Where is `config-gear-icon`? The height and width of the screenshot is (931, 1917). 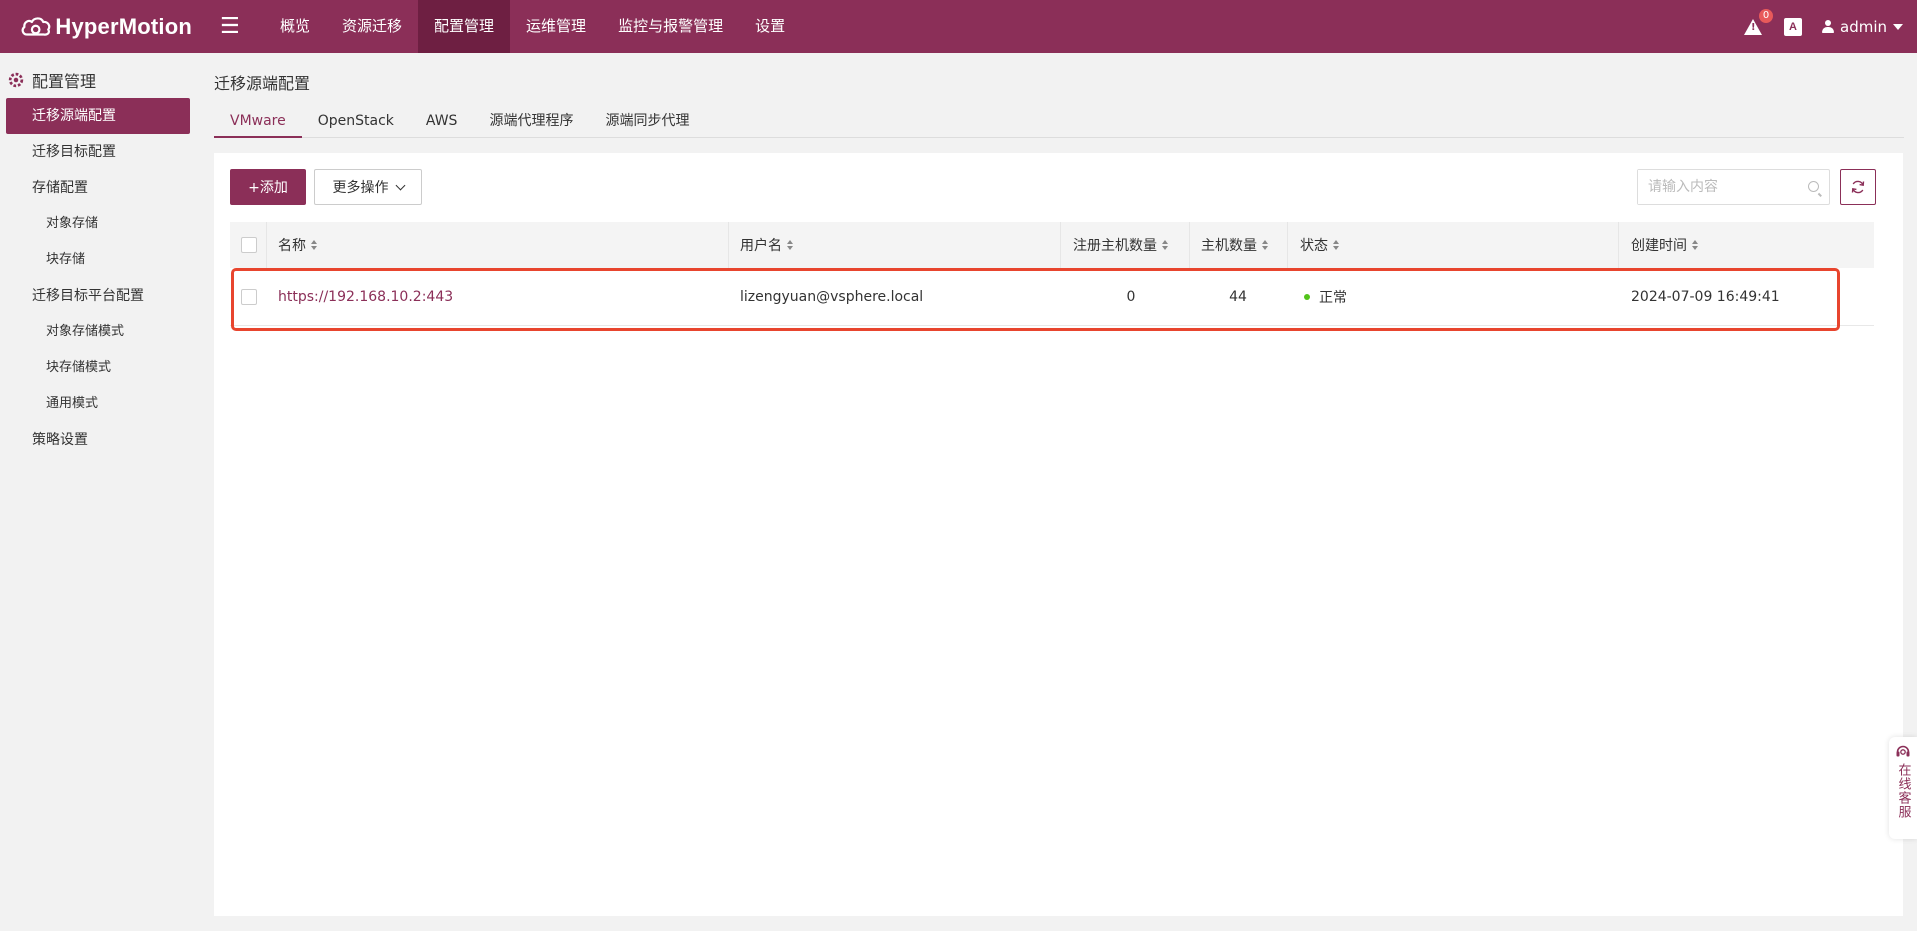
config-gear-icon is located at coordinates (16, 80).